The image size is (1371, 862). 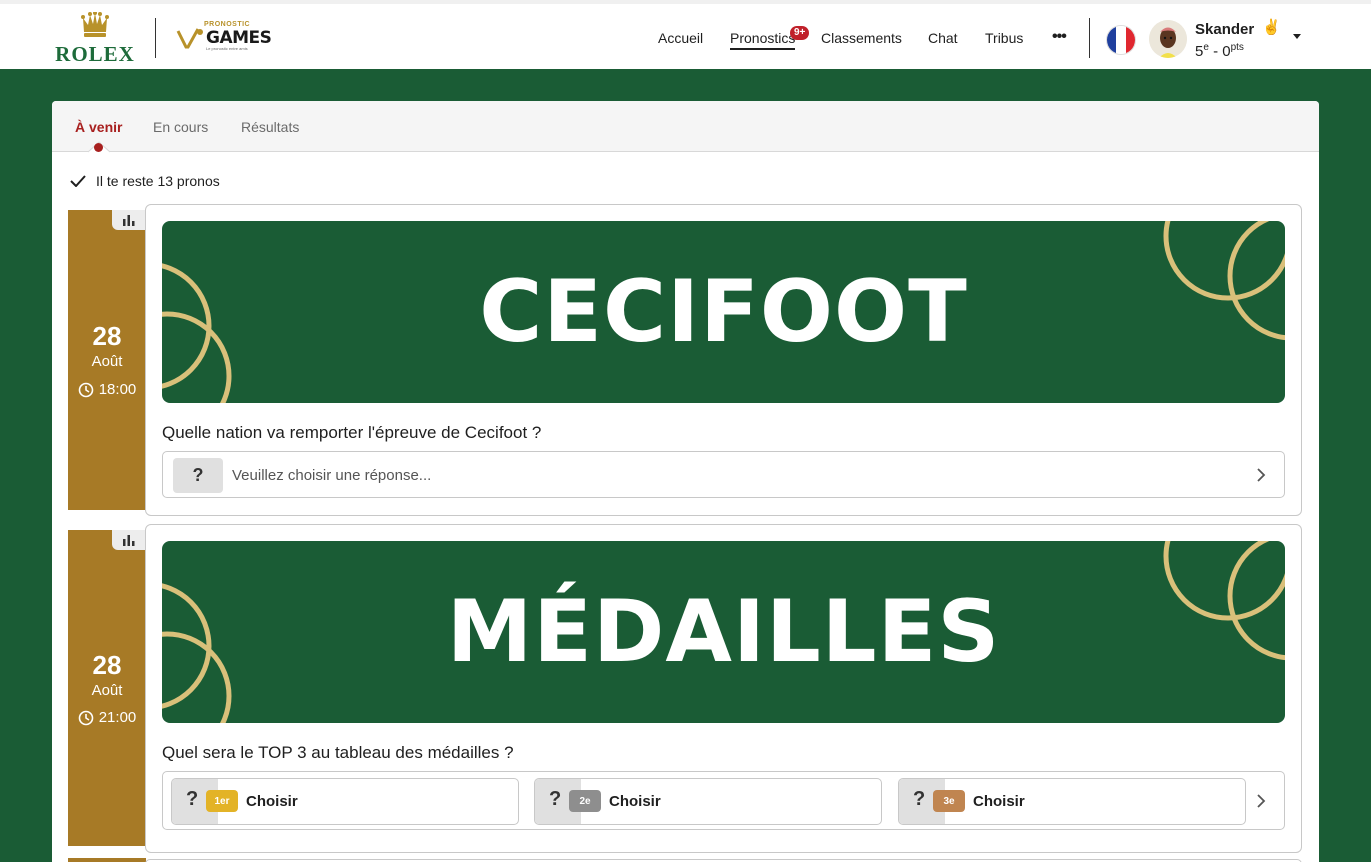 I want to click on notification-badge: 9+, so click(x=800, y=33).